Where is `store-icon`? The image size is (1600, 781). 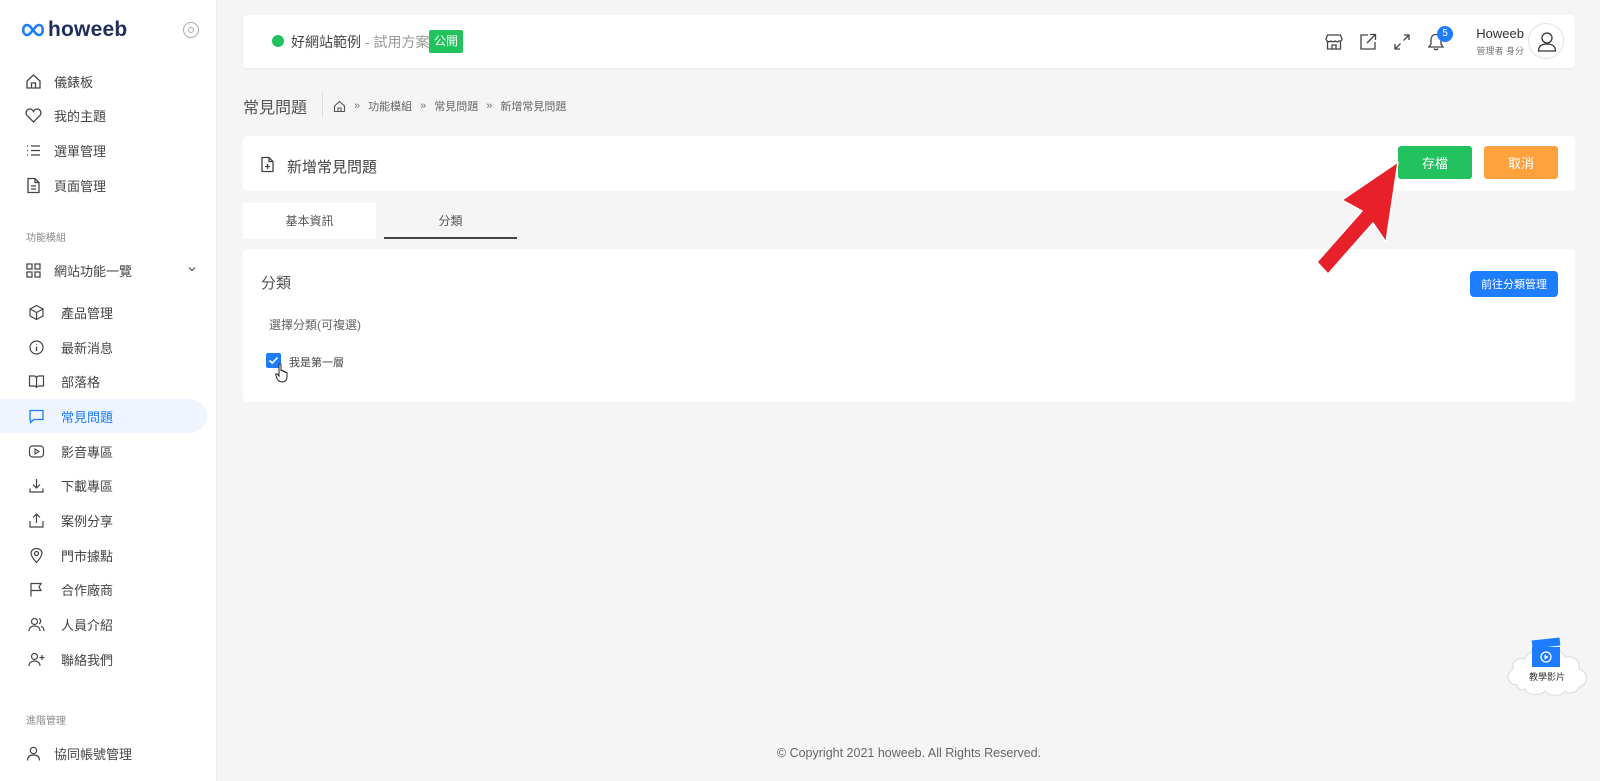 store-icon is located at coordinates (1334, 42).